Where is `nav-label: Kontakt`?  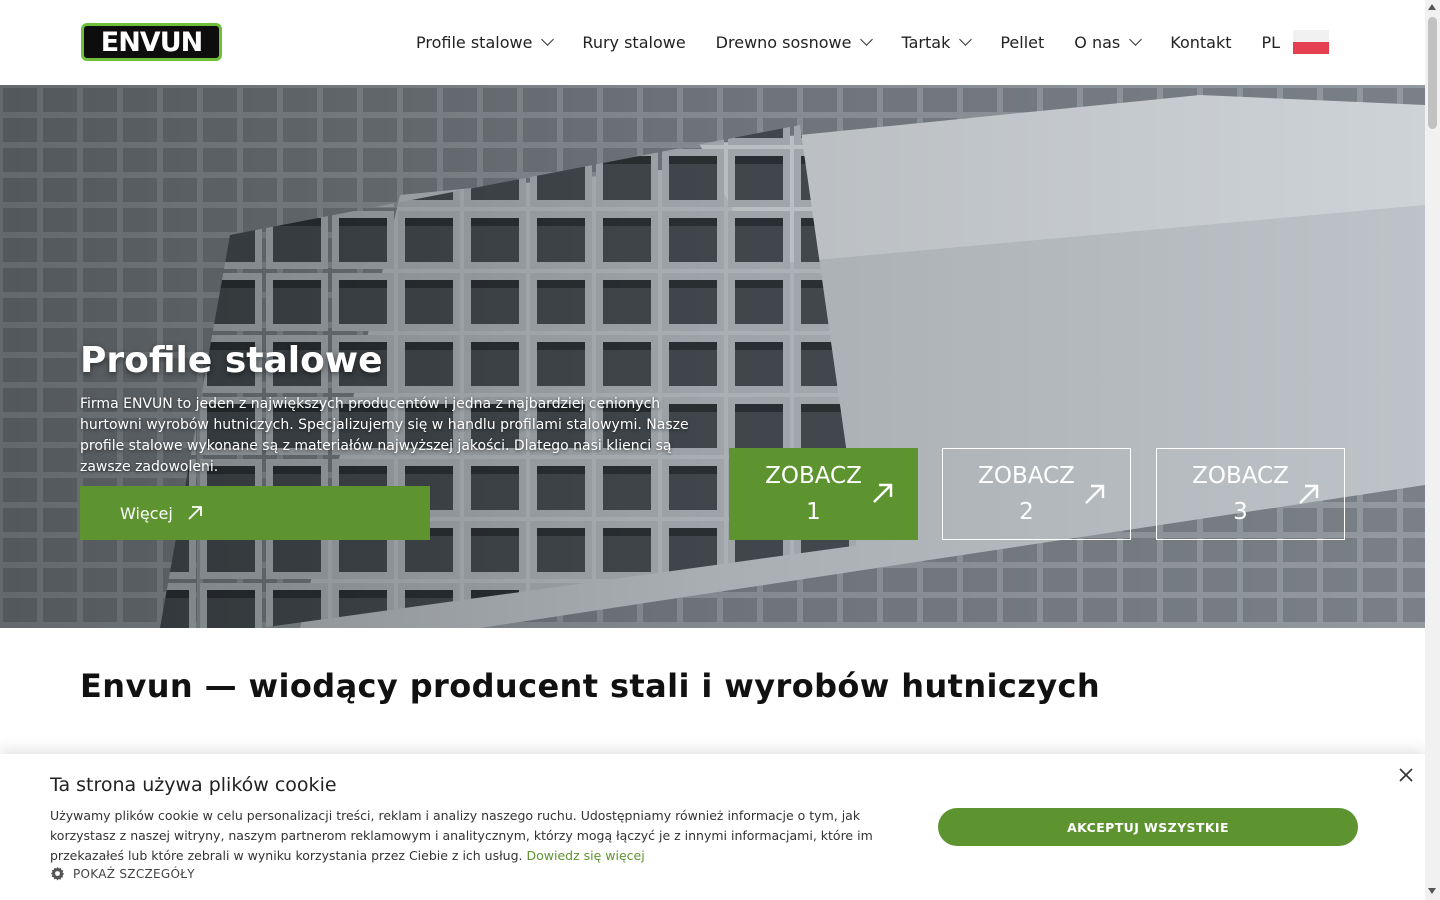 nav-label: Kontakt is located at coordinates (1201, 42).